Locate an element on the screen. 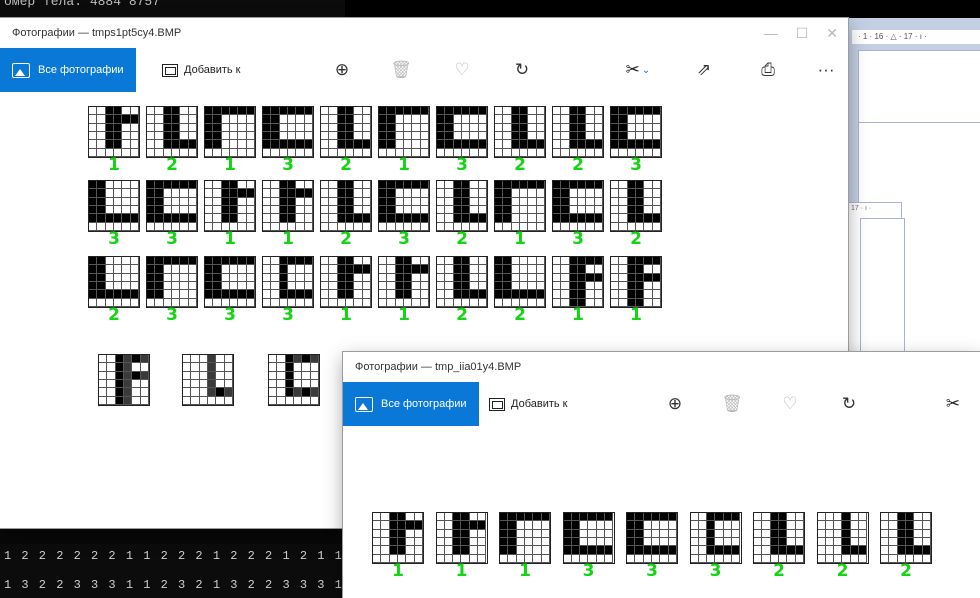  add-to-label: Добавить к is located at coordinates (212, 70).